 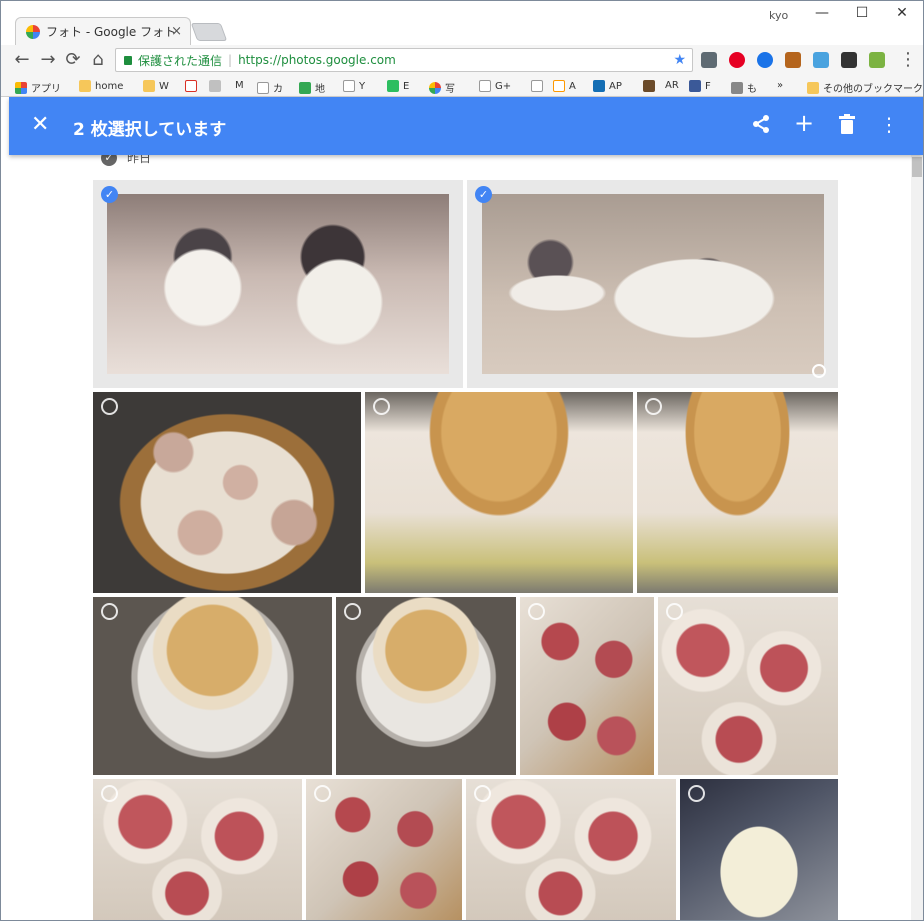 What do you see at coordinates (737, 60) in the screenshot?
I see `extension-pinterest-icon` at bounding box center [737, 60].